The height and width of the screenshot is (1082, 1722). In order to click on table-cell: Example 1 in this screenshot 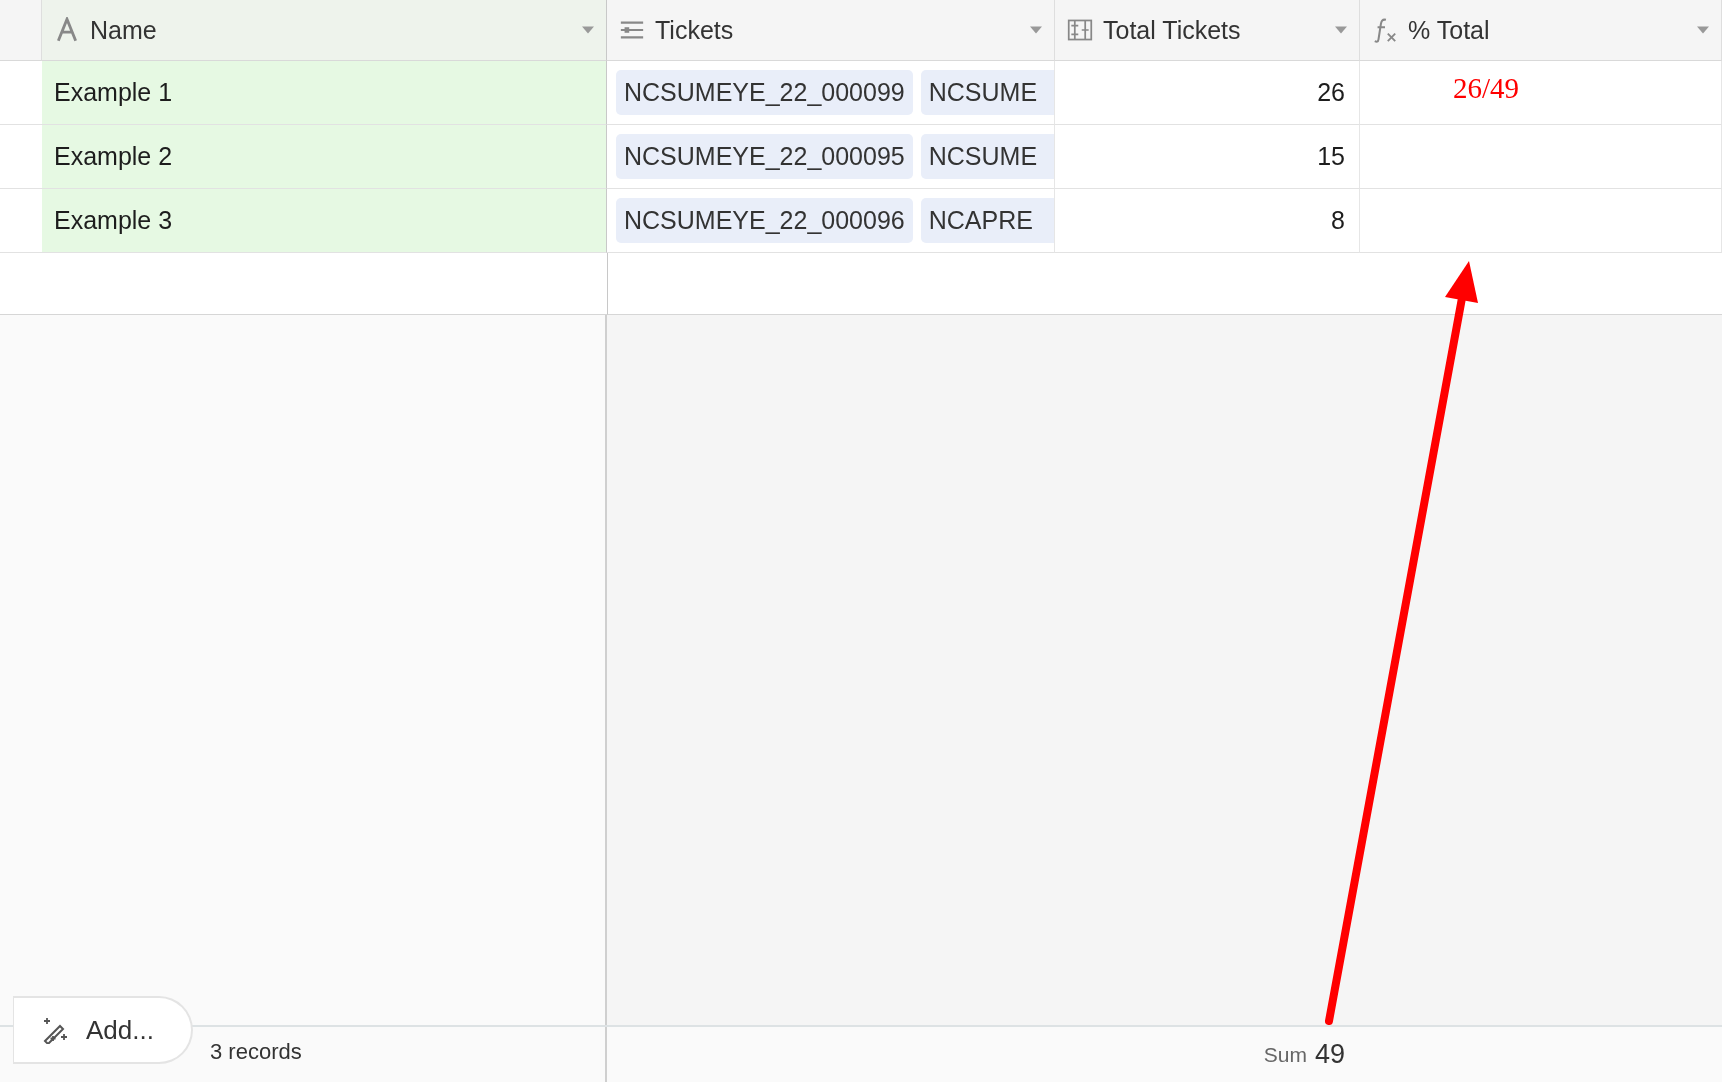, I will do `click(324, 93)`.